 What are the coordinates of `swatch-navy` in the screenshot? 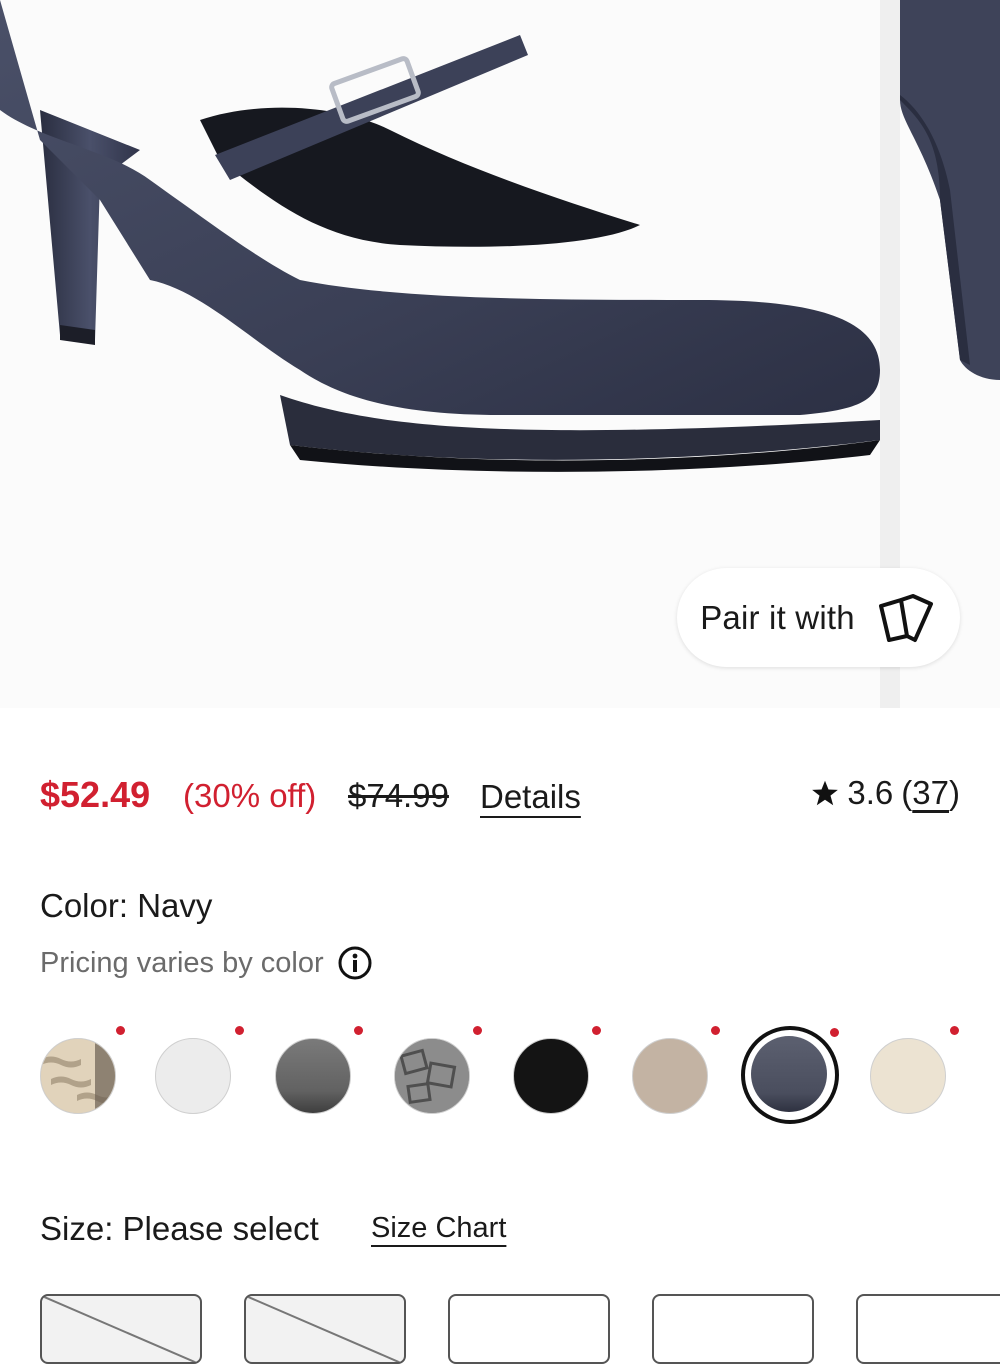 It's located at (789, 1074).